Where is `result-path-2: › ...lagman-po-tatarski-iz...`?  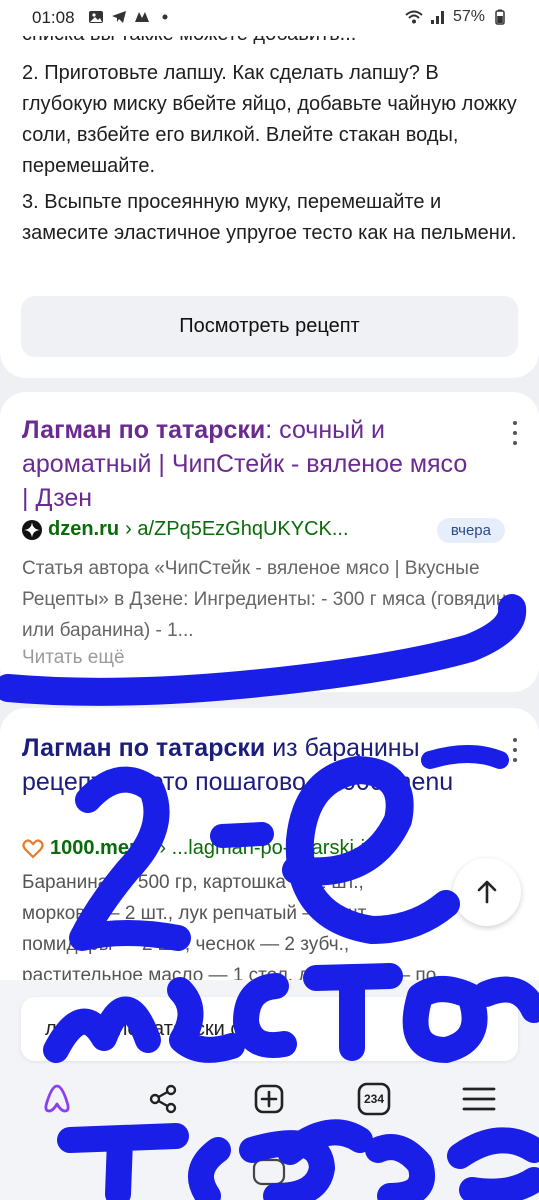
result-path-2: › ...lagman-po-tatarski-iz... is located at coordinates (275, 848).